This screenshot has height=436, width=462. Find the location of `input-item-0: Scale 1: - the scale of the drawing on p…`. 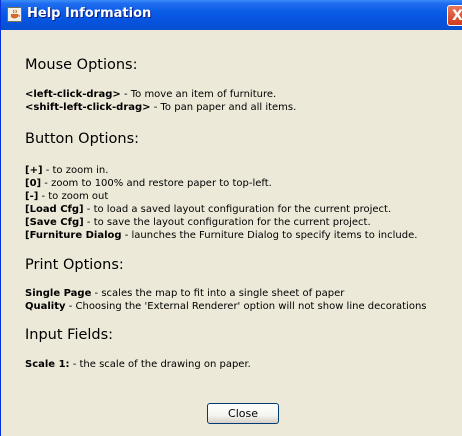

input-item-0: Scale 1: - the scale of the drawing on p… is located at coordinates (138, 364).